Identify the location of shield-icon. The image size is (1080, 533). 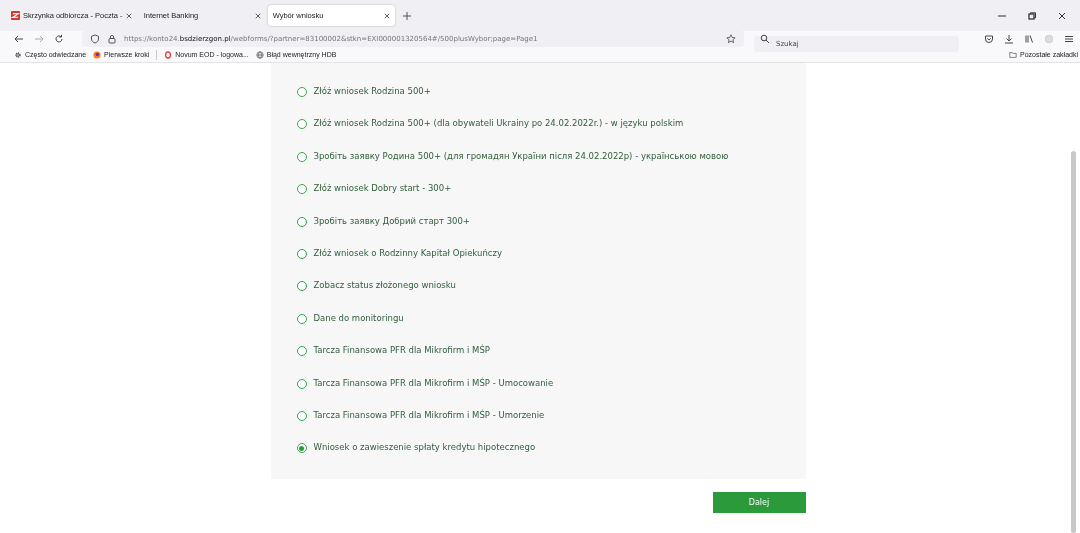
(95, 39).